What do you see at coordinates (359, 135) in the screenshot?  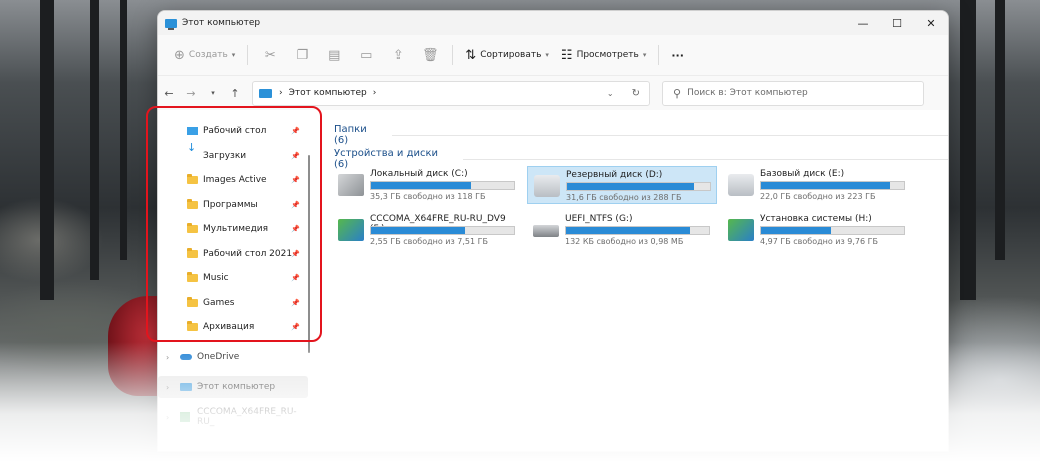 I see `folders-header: Папки (6)` at bounding box center [359, 135].